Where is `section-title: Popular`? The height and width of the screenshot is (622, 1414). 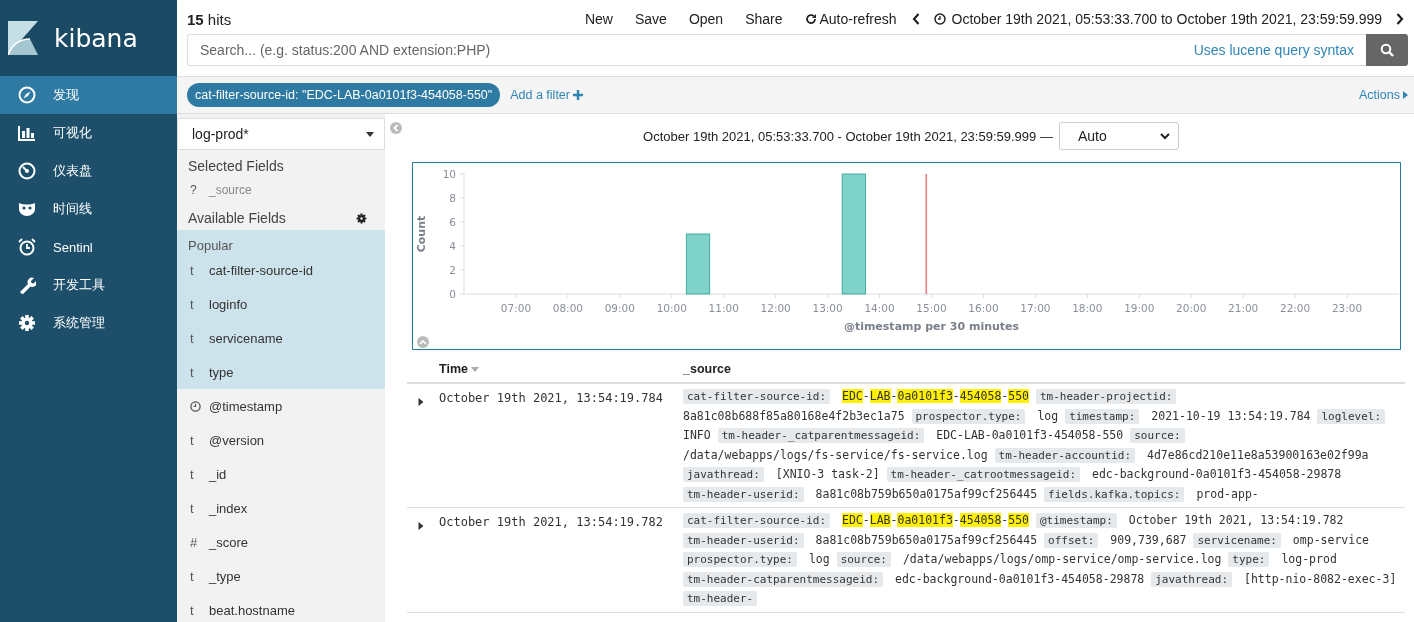
section-title: Popular is located at coordinates (210, 245).